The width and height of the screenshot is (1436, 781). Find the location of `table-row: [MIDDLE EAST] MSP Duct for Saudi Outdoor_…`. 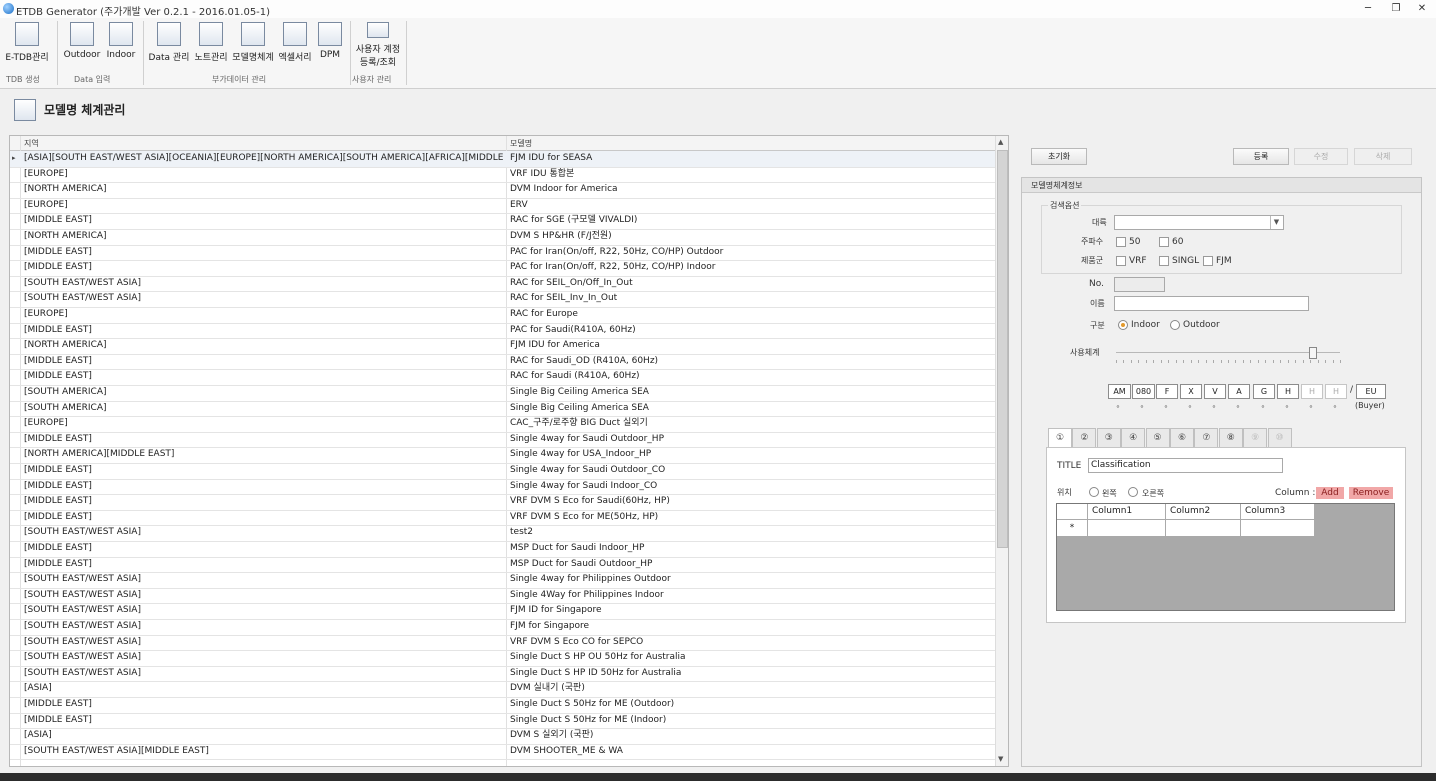

table-row: [MIDDLE EAST] MSP Duct for Saudi Outdoor_… is located at coordinates (502, 565).